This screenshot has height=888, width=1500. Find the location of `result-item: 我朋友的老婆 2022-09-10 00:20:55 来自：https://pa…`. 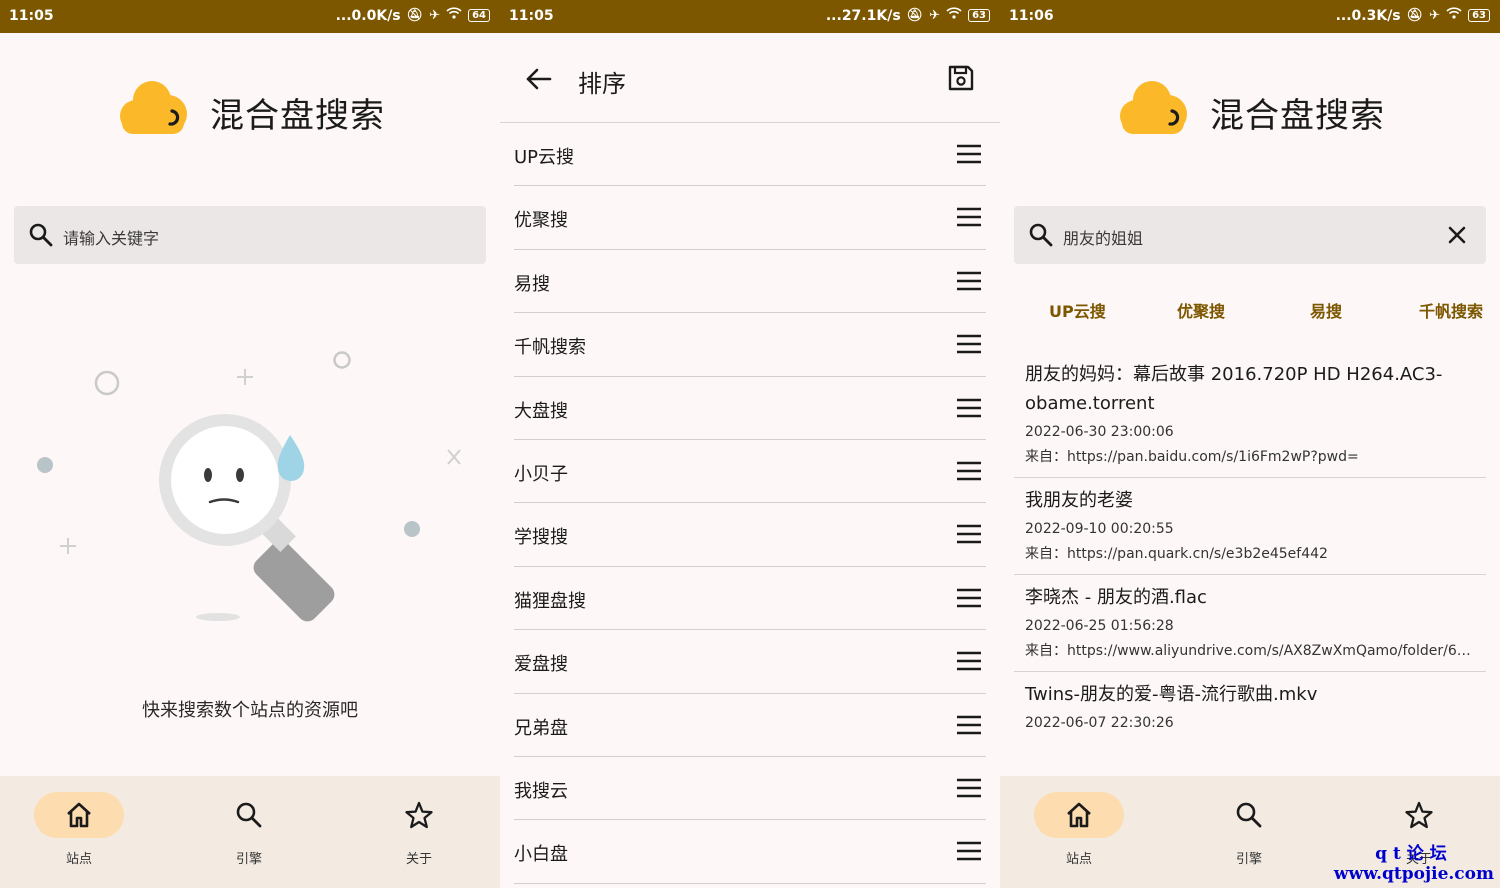

result-item: 我朋友的老婆 2022-09-10 00:20:55 来自：https://pa… is located at coordinates (1250, 526).